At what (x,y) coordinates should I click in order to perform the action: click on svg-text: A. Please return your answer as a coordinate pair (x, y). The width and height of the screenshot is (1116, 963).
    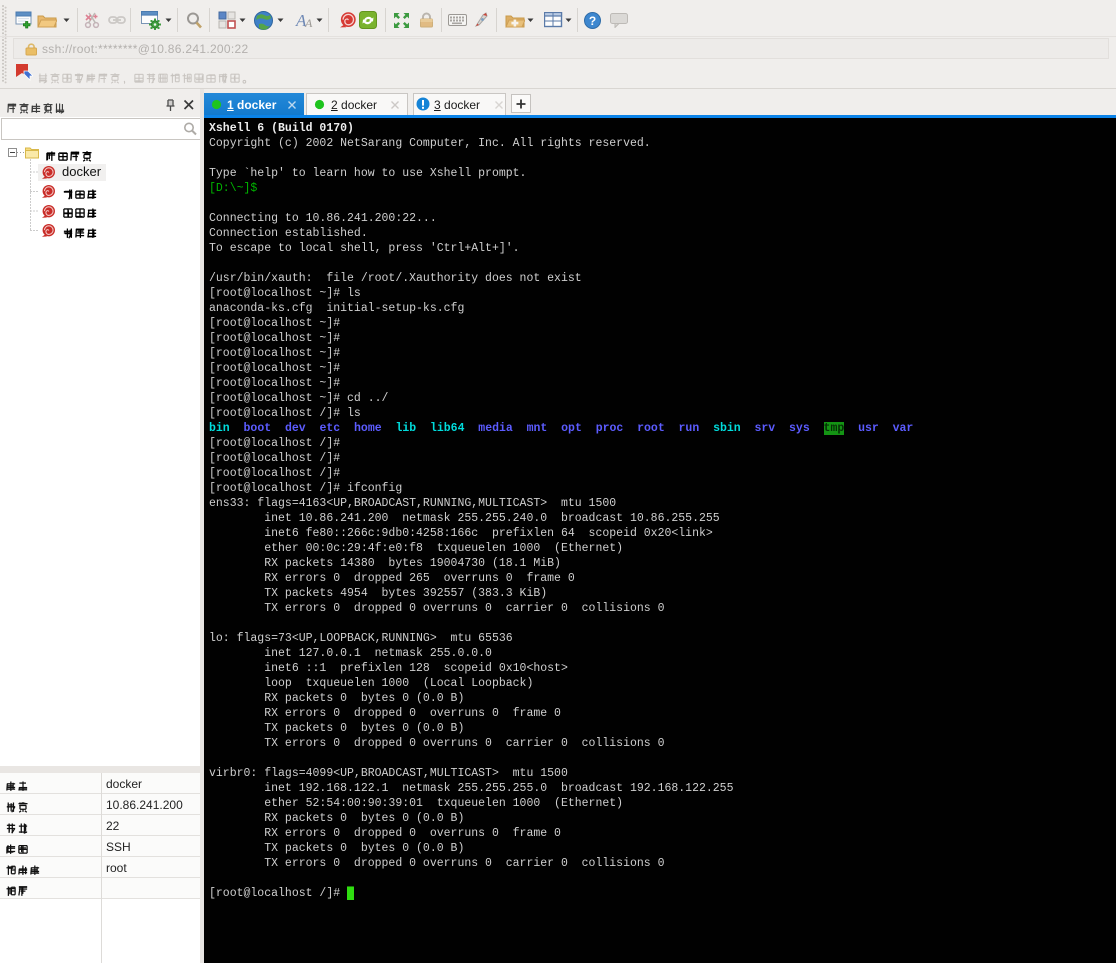
    Looking at the image, I should click on (308, 23).